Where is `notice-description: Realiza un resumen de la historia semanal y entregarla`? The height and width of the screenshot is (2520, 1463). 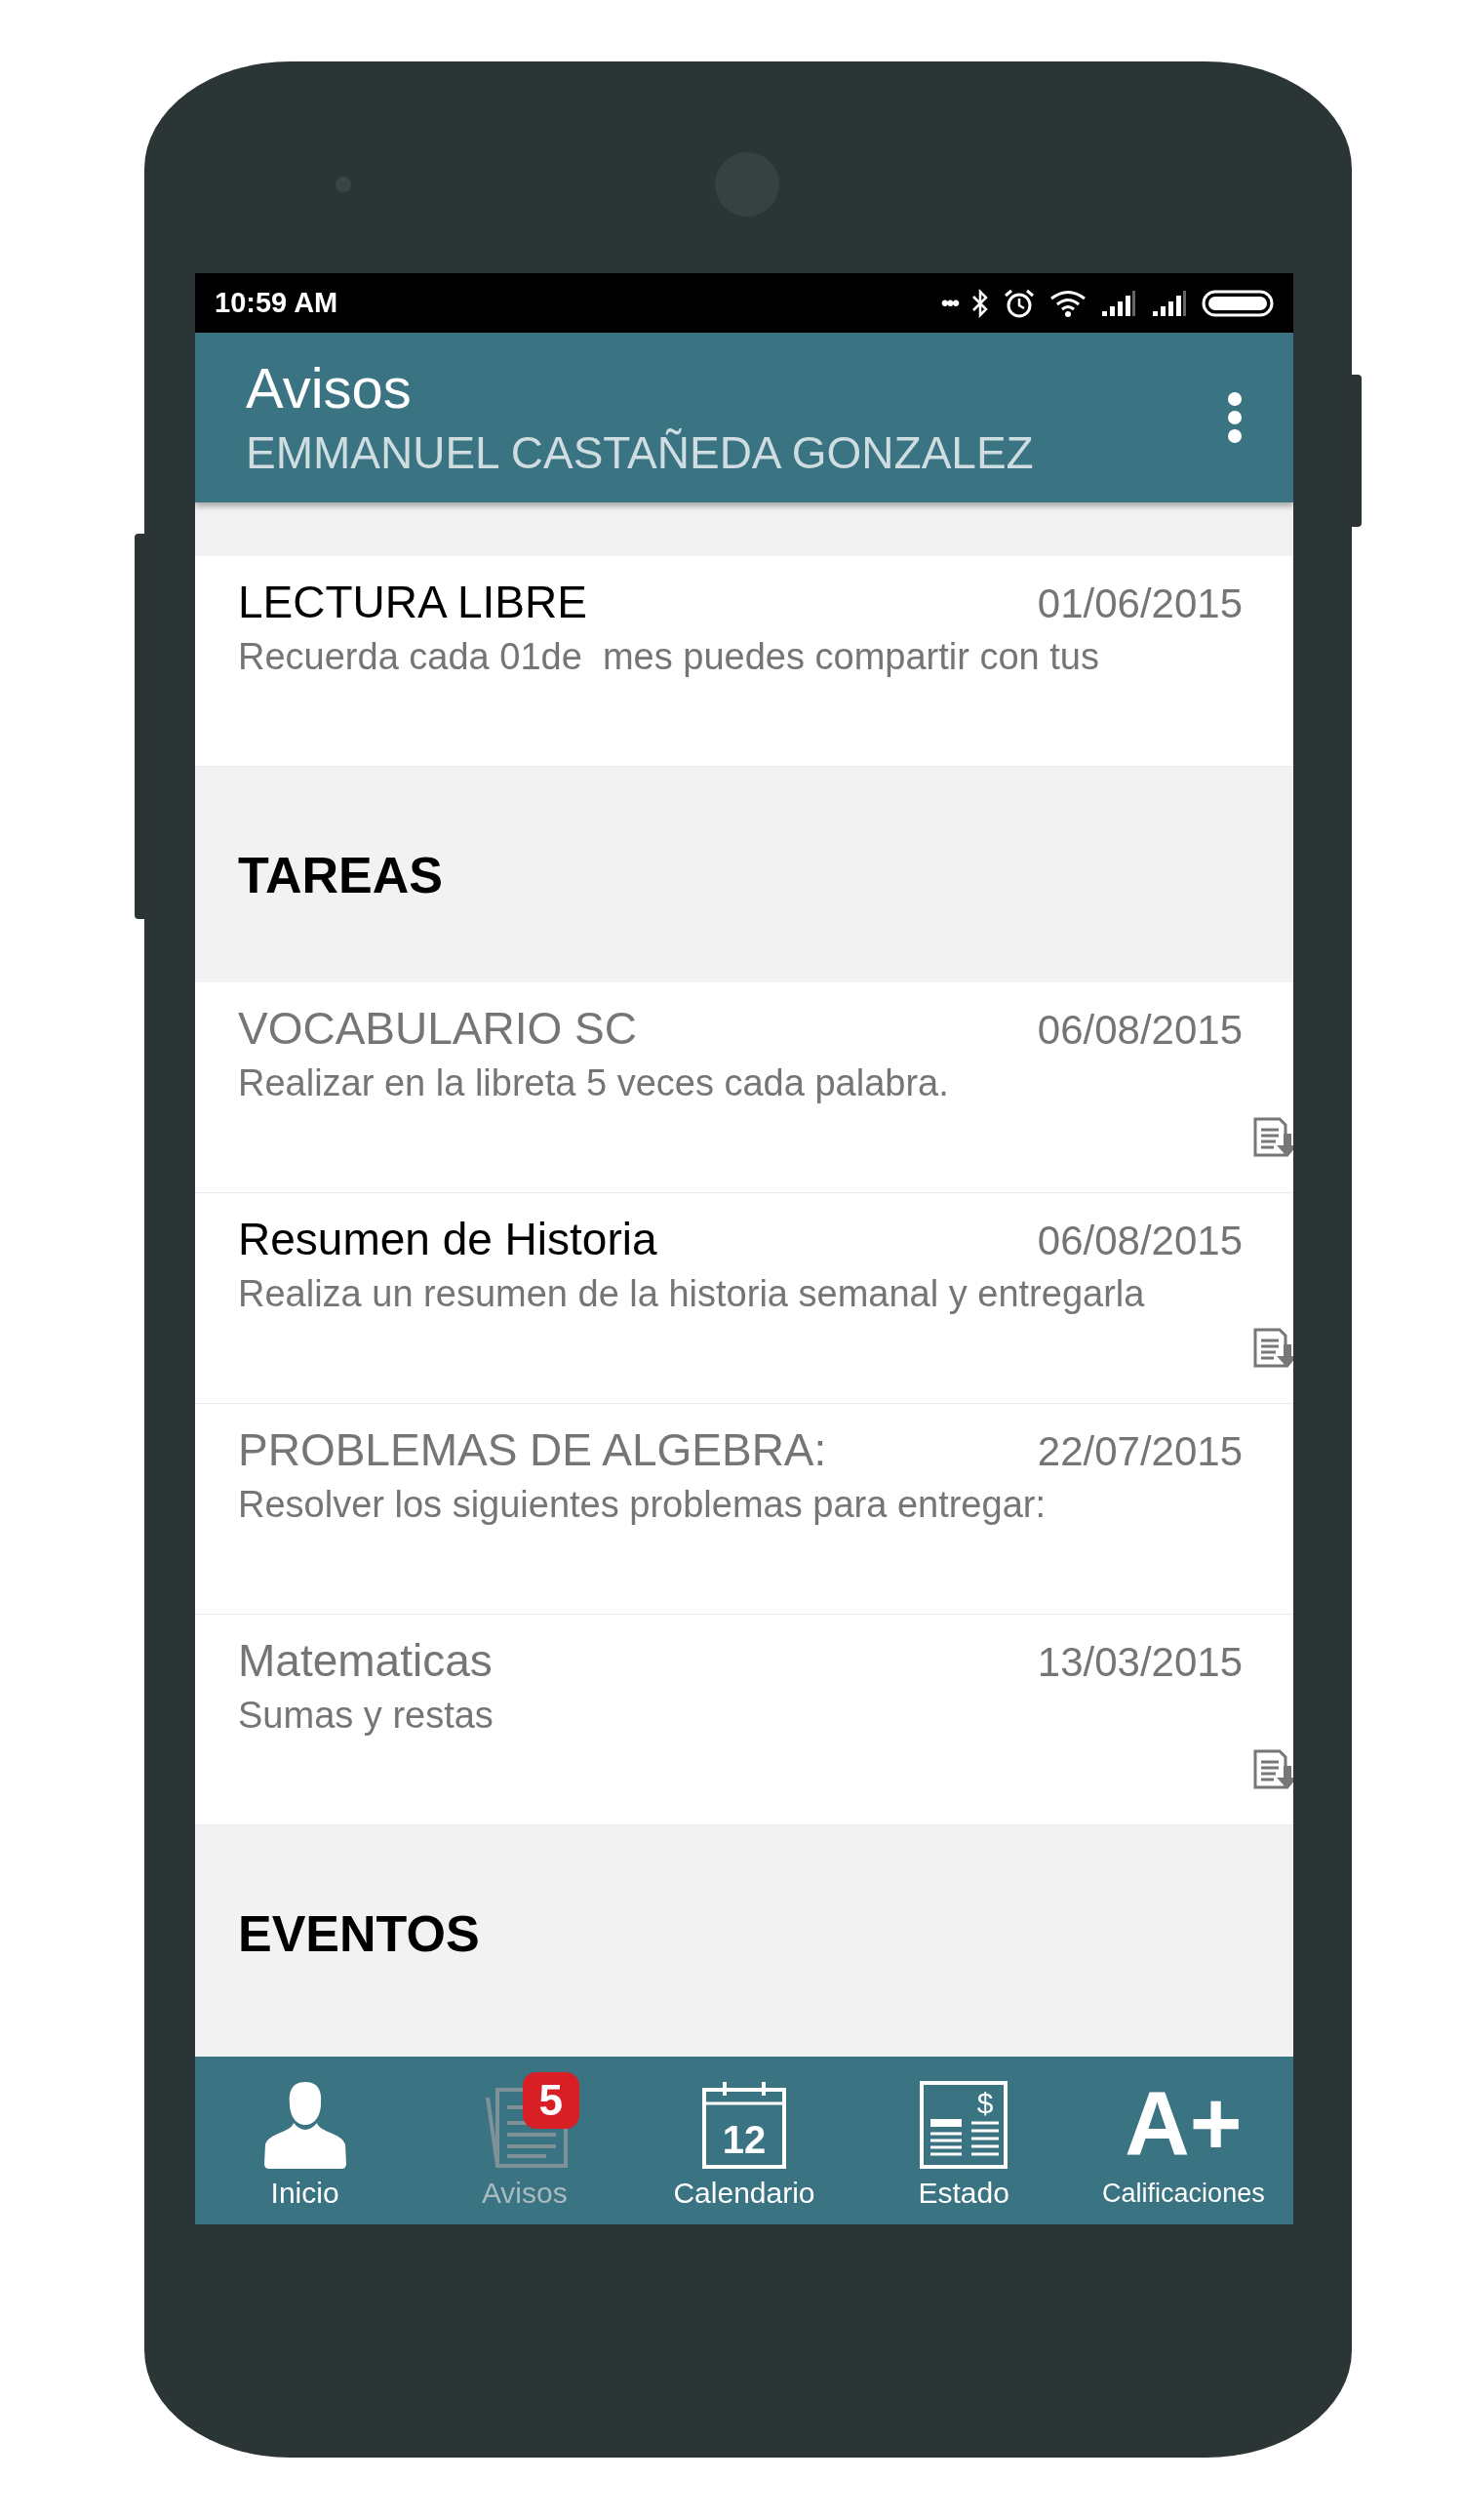
notice-description: Realiza un resumen de la historia semanal y entregarla is located at coordinates (691, 1294).